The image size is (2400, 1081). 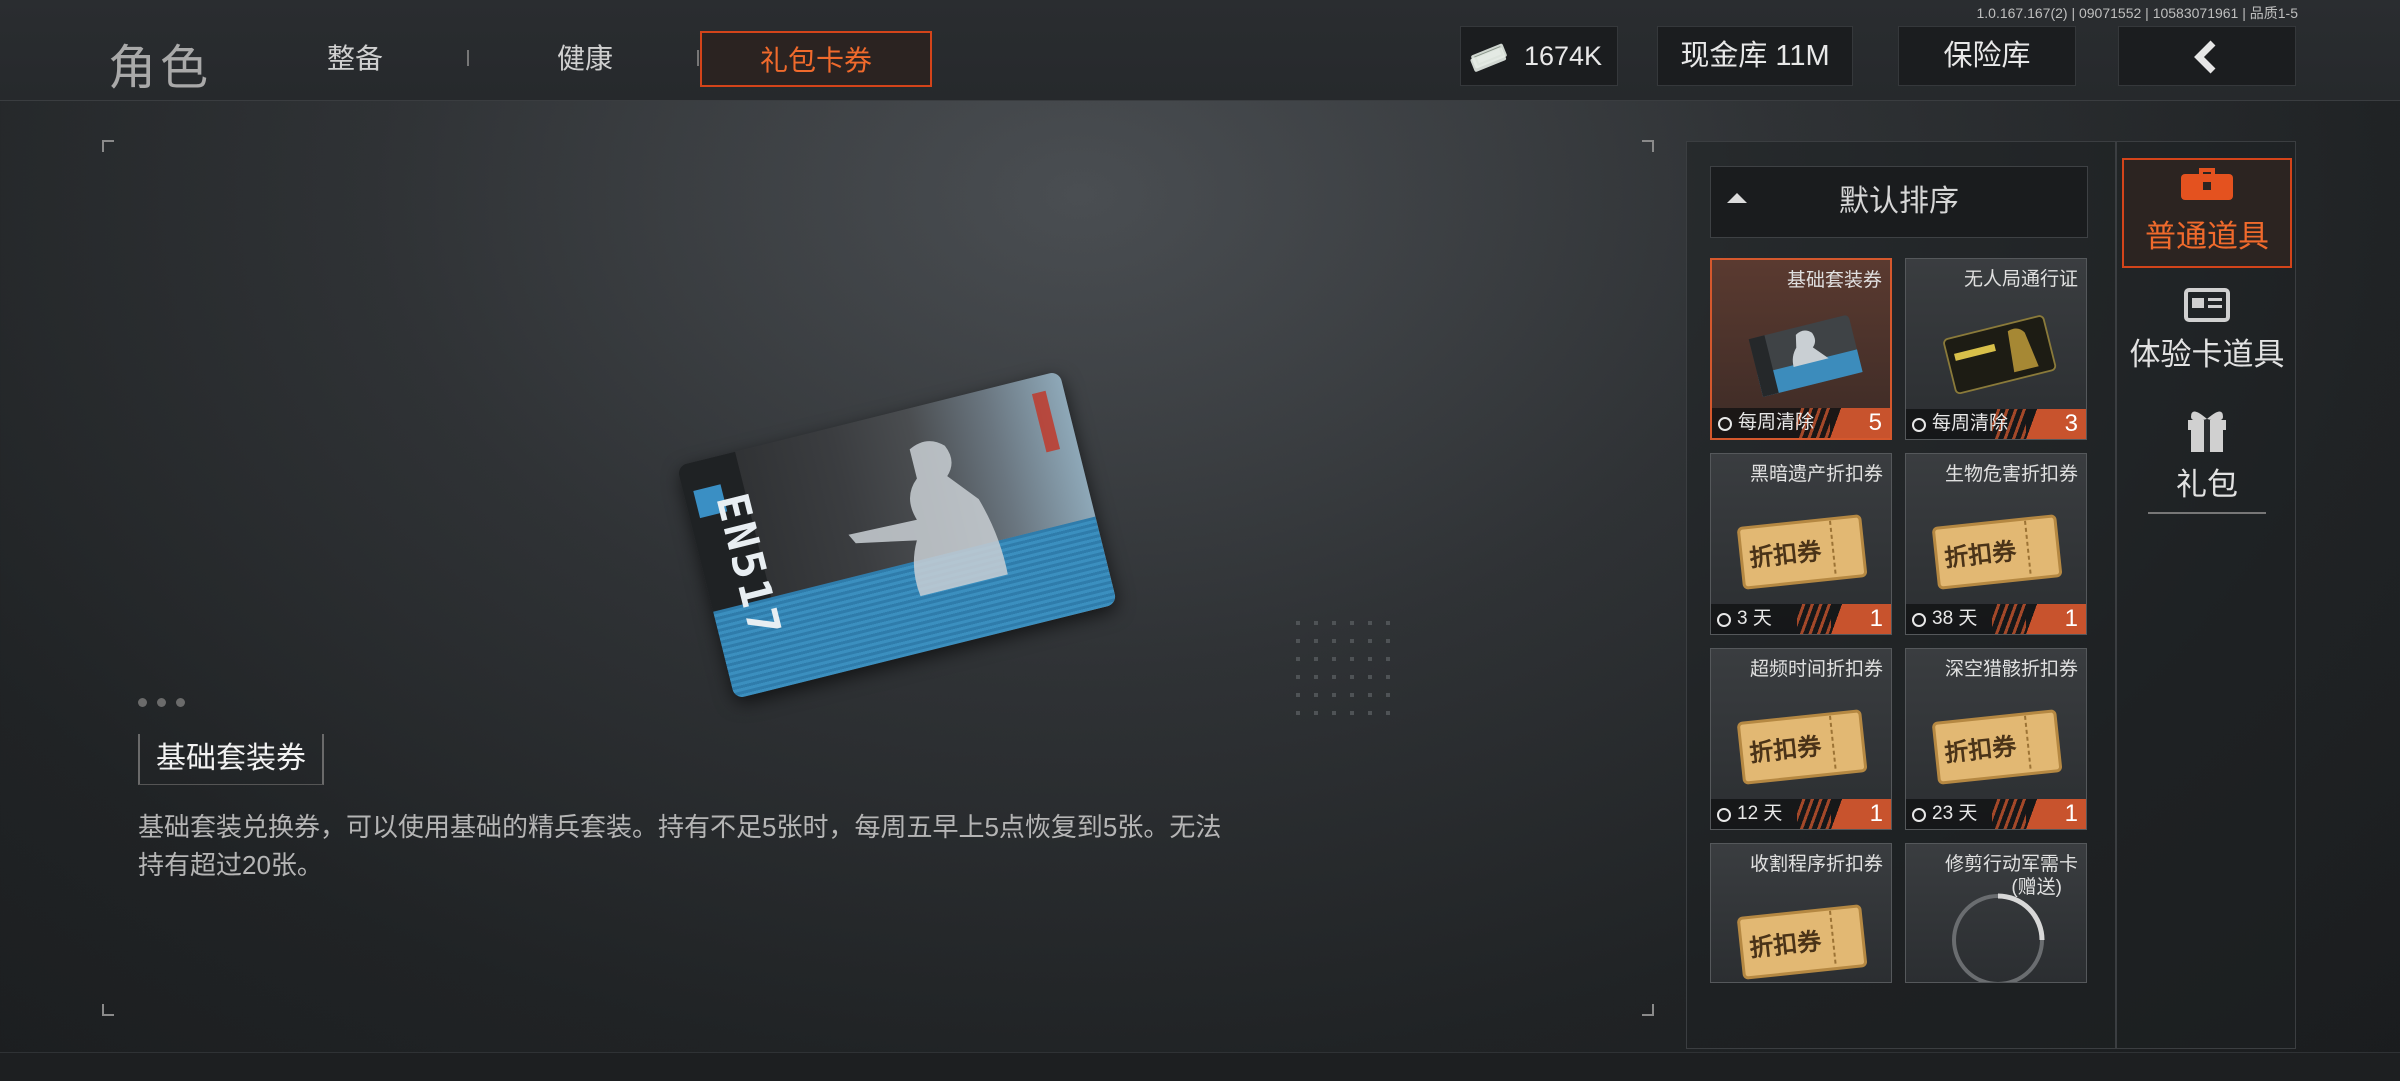 I want to click on item-expiry: 3 天, so click(x=1754, y=618).